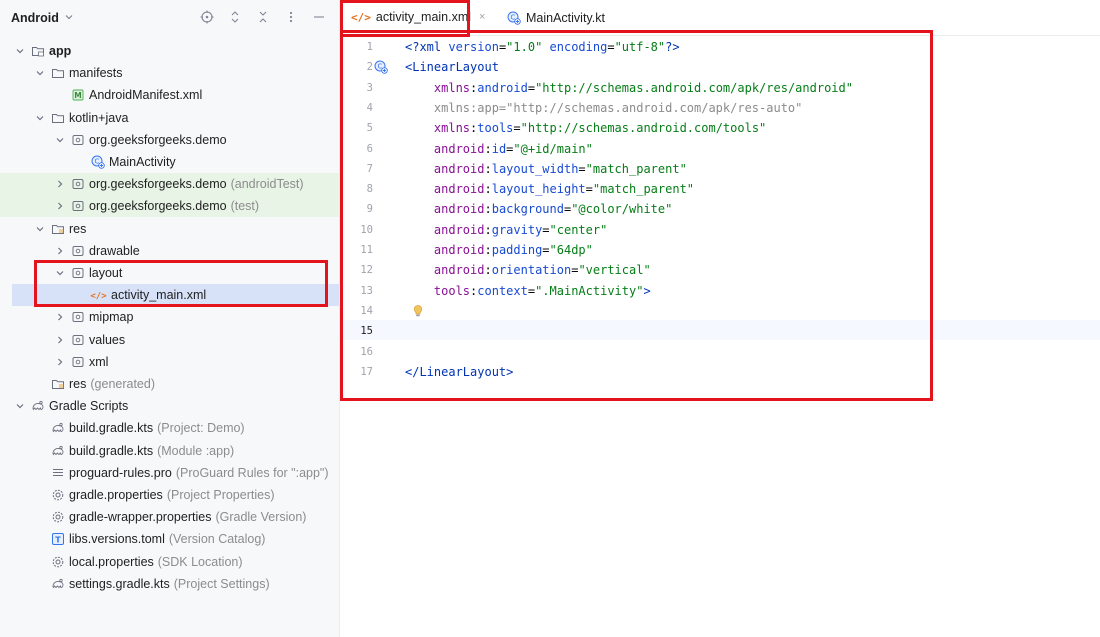 Image resolution: width=1100 pixels, height=637 pixels. What do you see at coordinates (111, 317) in the screenshot?
I see `tree-item-label: mipmap` at bounding box center [111, 317].